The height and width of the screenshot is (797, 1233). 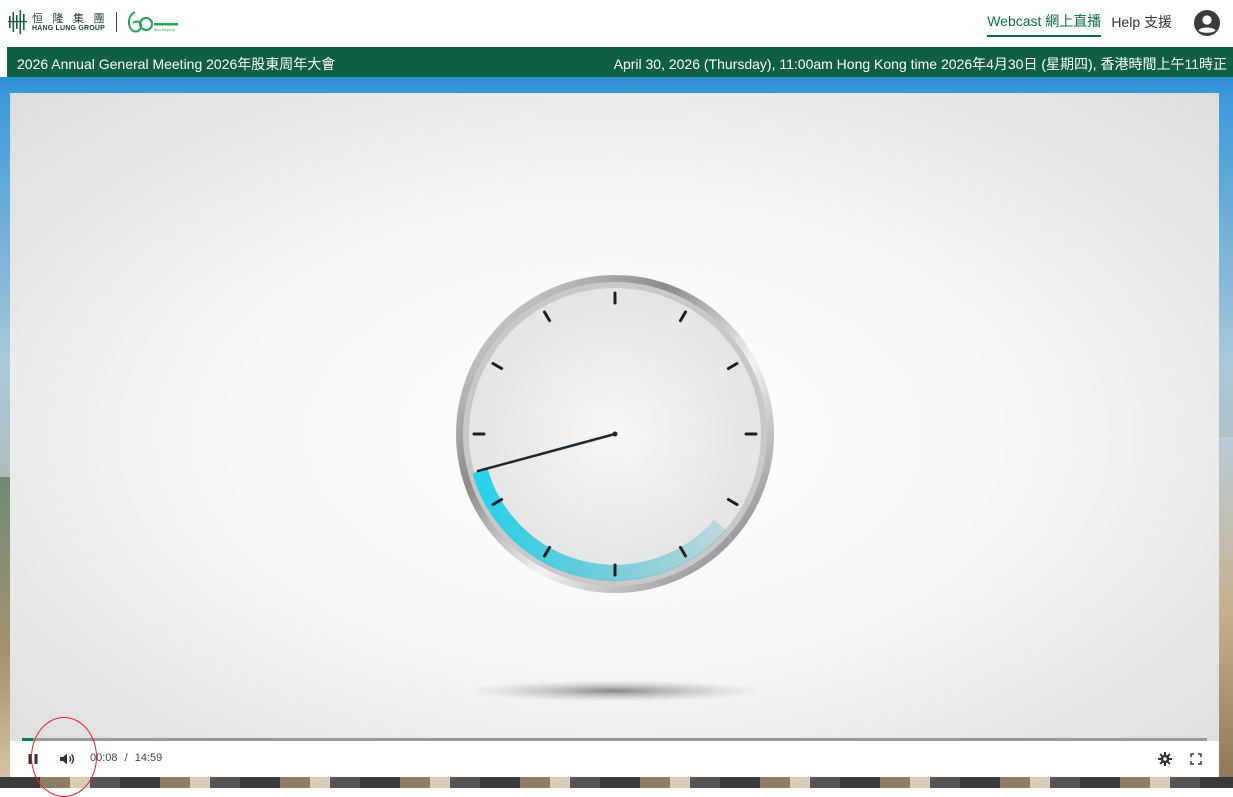 I want to click on gear-icon, so click(x=1165, y=759).